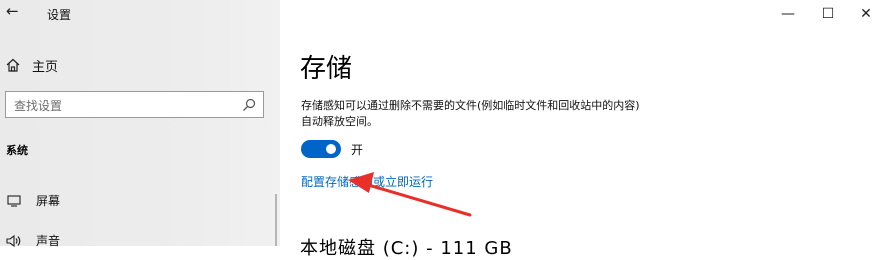 The image size is (877, 260). I want to click on sidebar-item-sound: 声音, so click(33, 240).